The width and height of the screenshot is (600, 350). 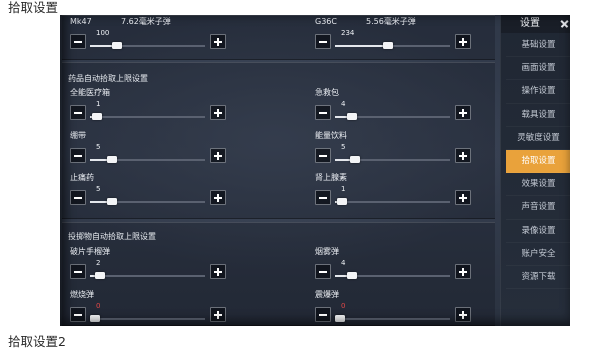 What do you see at coordinates (564, 23) in the screenshot?
I see `close-icon` at bounding box center [564, 23].